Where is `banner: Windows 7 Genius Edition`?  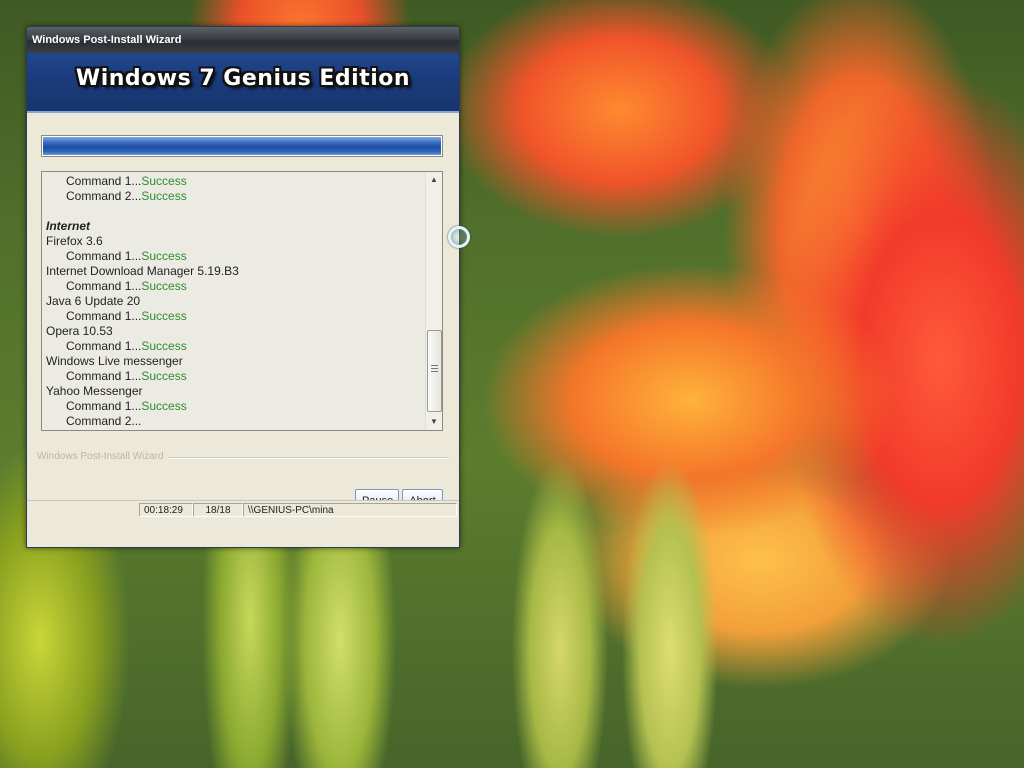 banner: Windows 7 Genius Edition is located at coordinates (243, 83).